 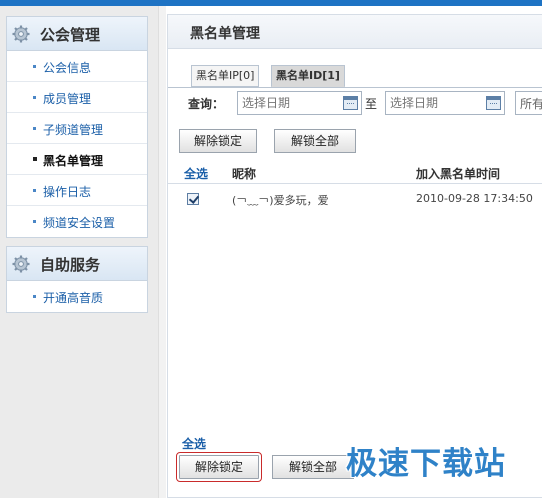 I want to click on row-nickname: (￢﹏￢)爱多玩，爱, so click(x=280, y=200).